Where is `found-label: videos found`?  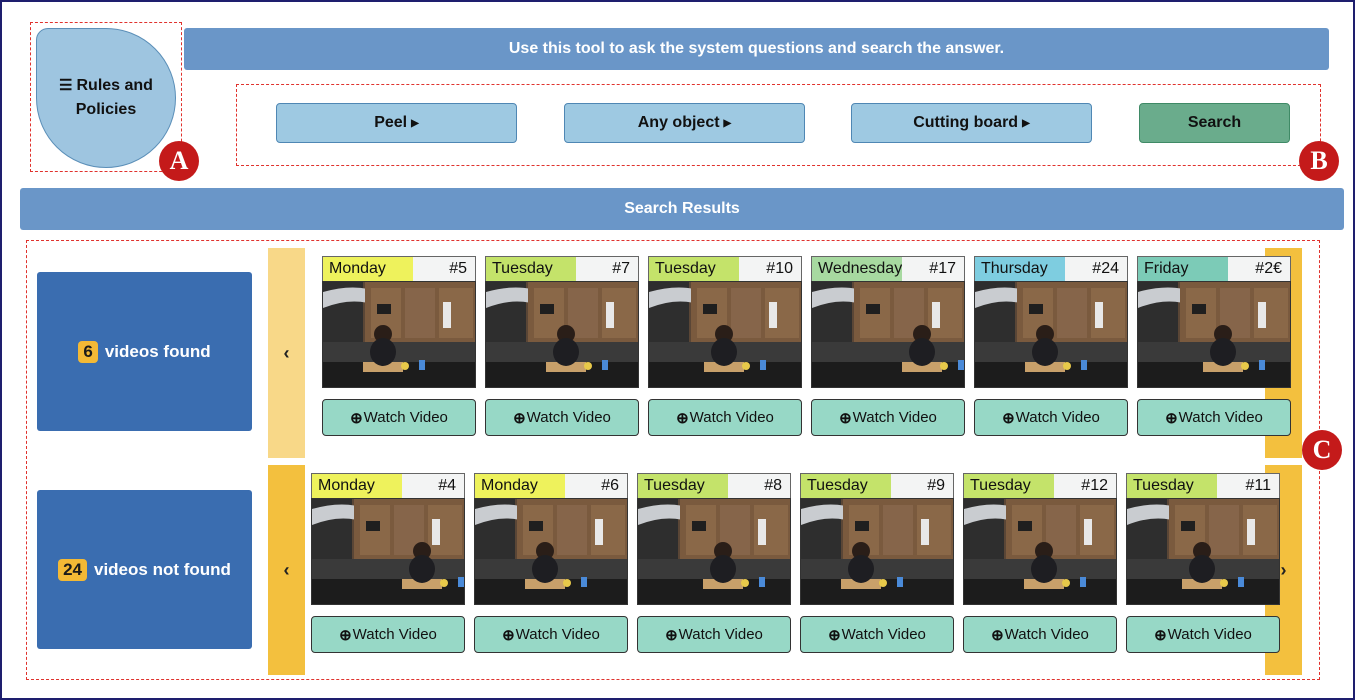 found-label: videos found is located at coordinates (157, 351).